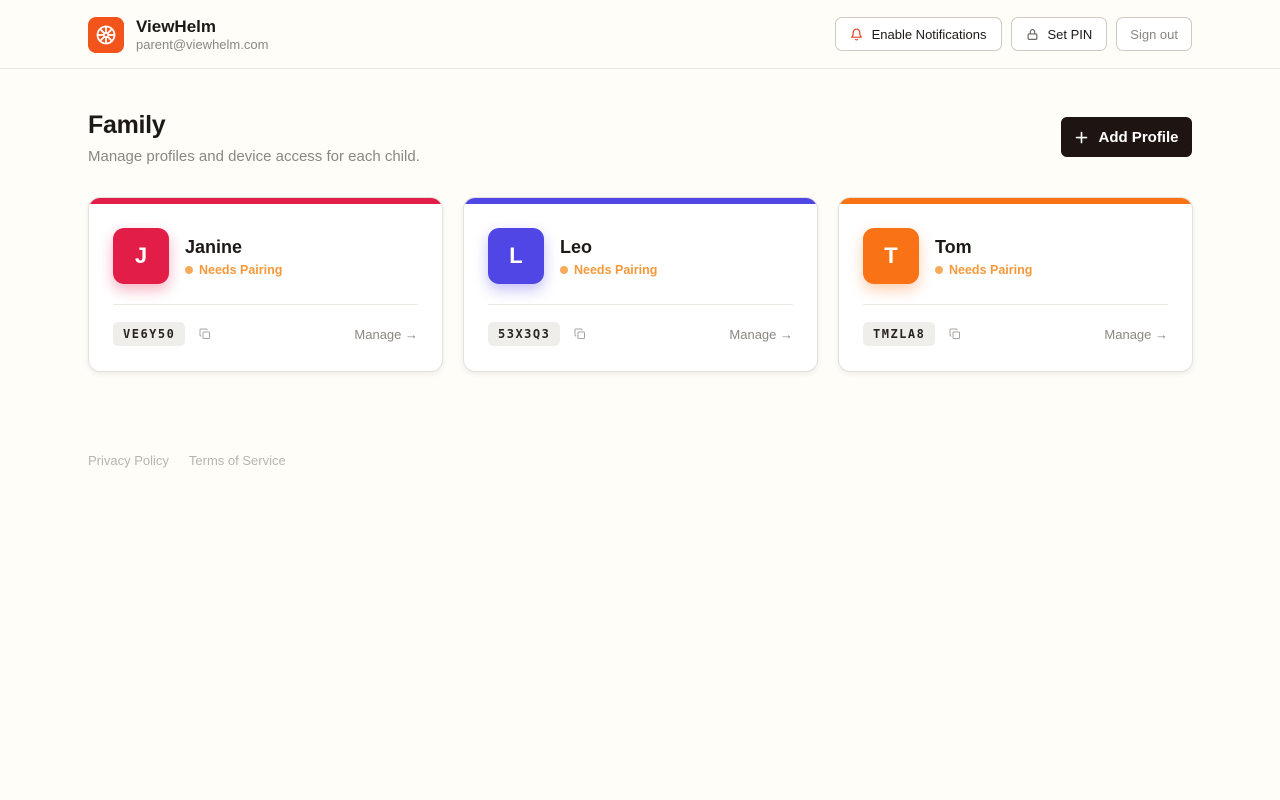  I want to click on ship-wheel-icon, so click(106, 34).